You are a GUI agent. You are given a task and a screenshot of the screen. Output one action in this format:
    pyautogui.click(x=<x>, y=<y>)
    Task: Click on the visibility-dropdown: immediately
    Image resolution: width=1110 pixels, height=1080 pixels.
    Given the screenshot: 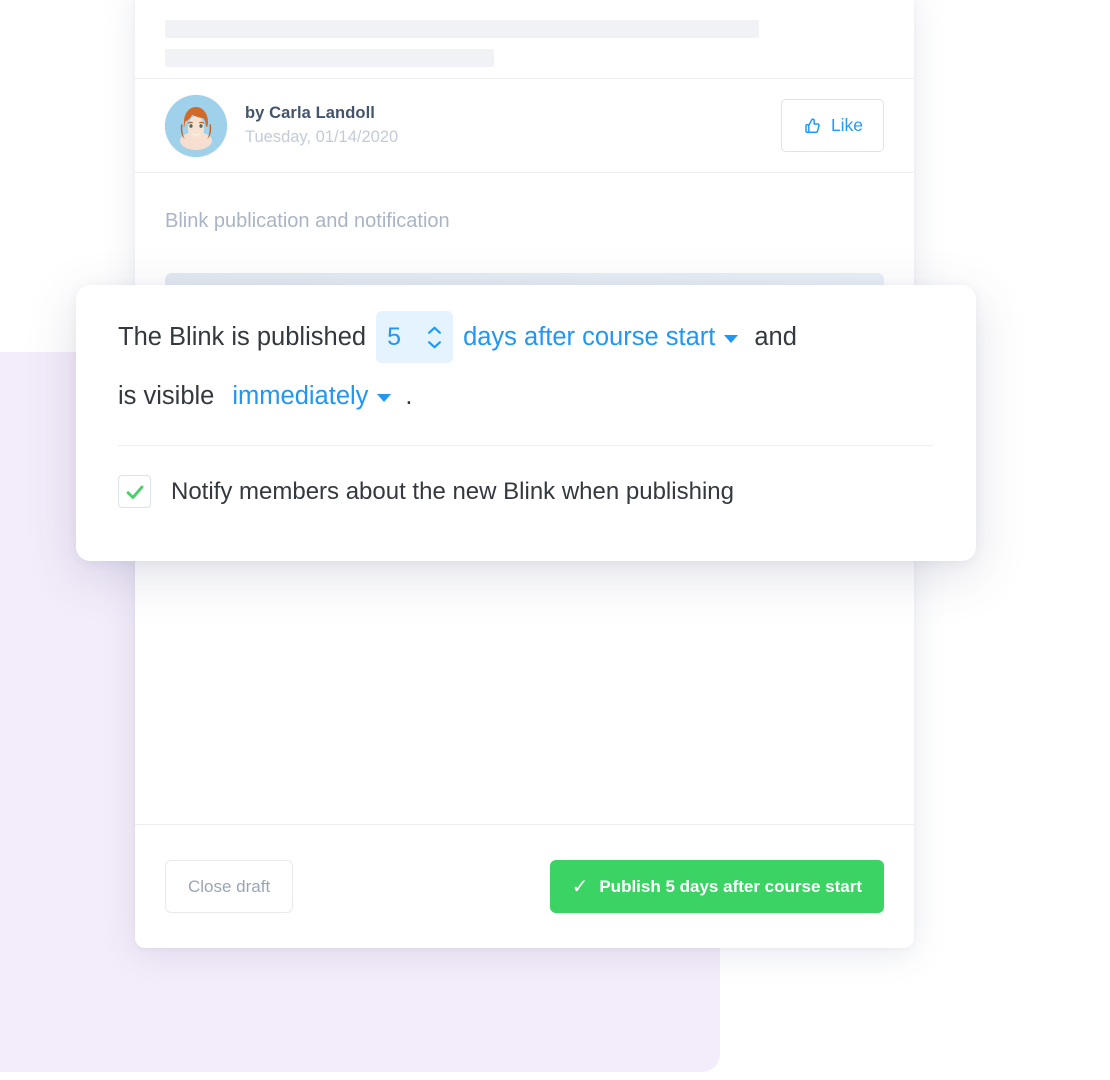 What is the action you would take?
    pyautogui.click(x=312, y=396)
    